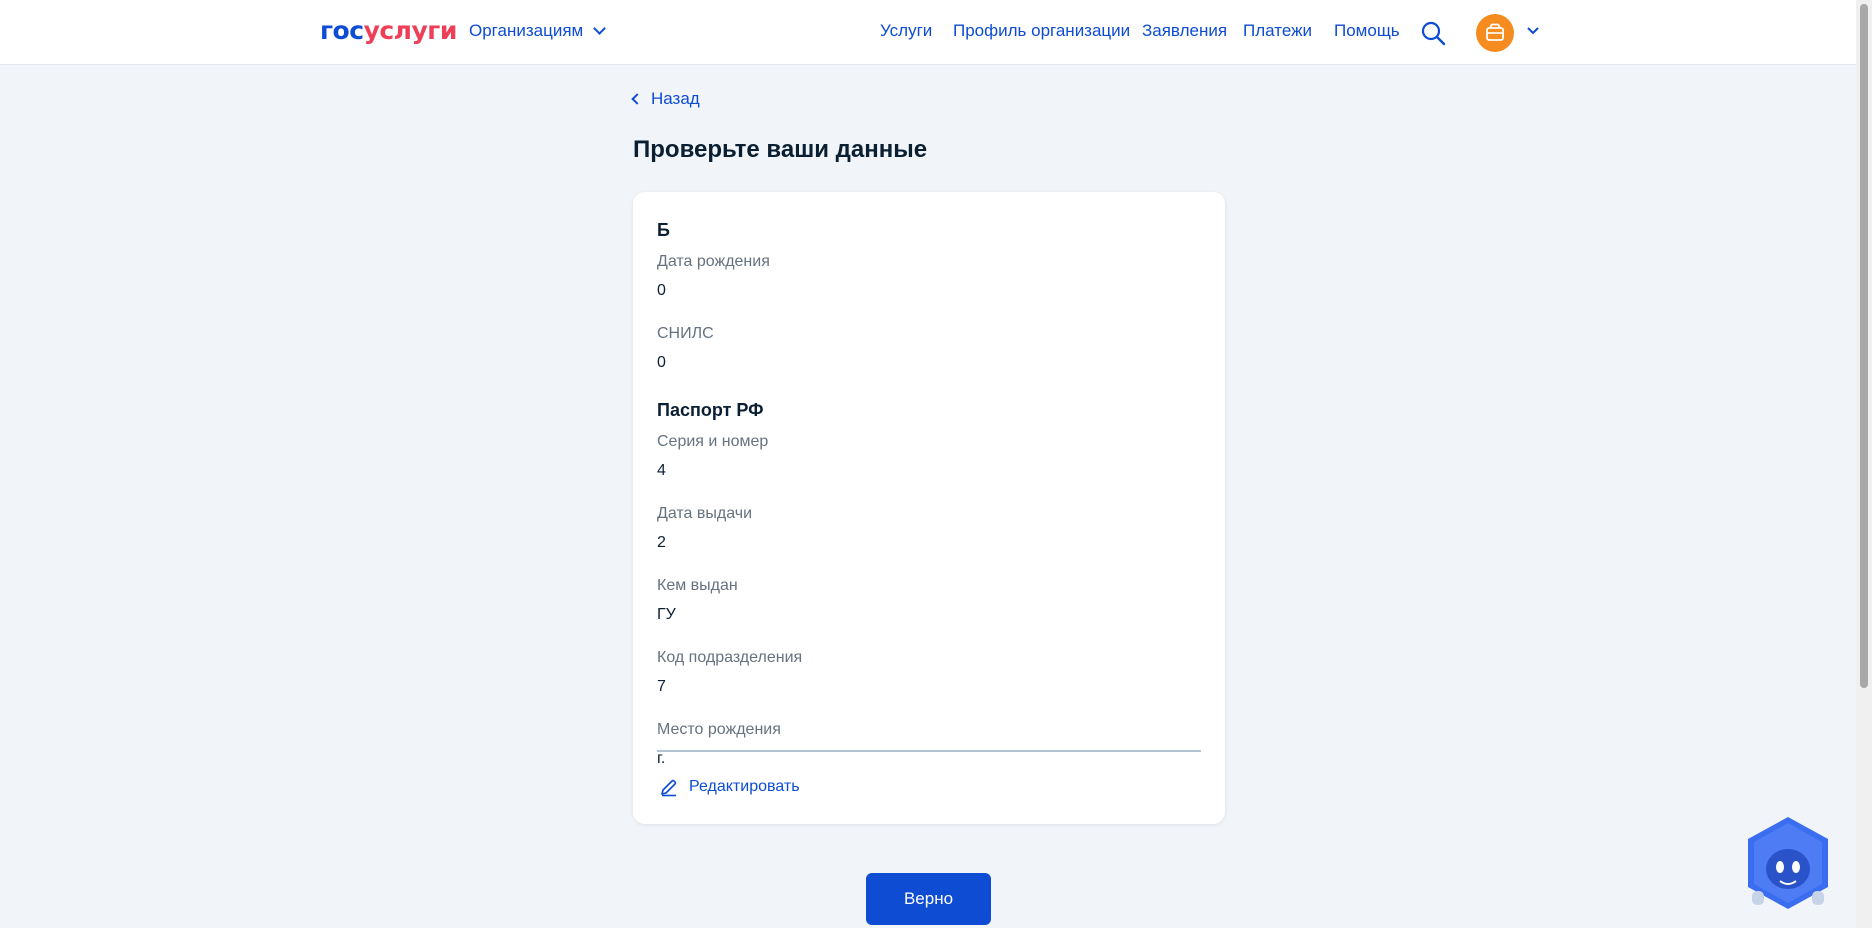  Describe the element at coordinates (526, 30) in the screenshot. I see `organizations-menu-label: Организациям` at that location.